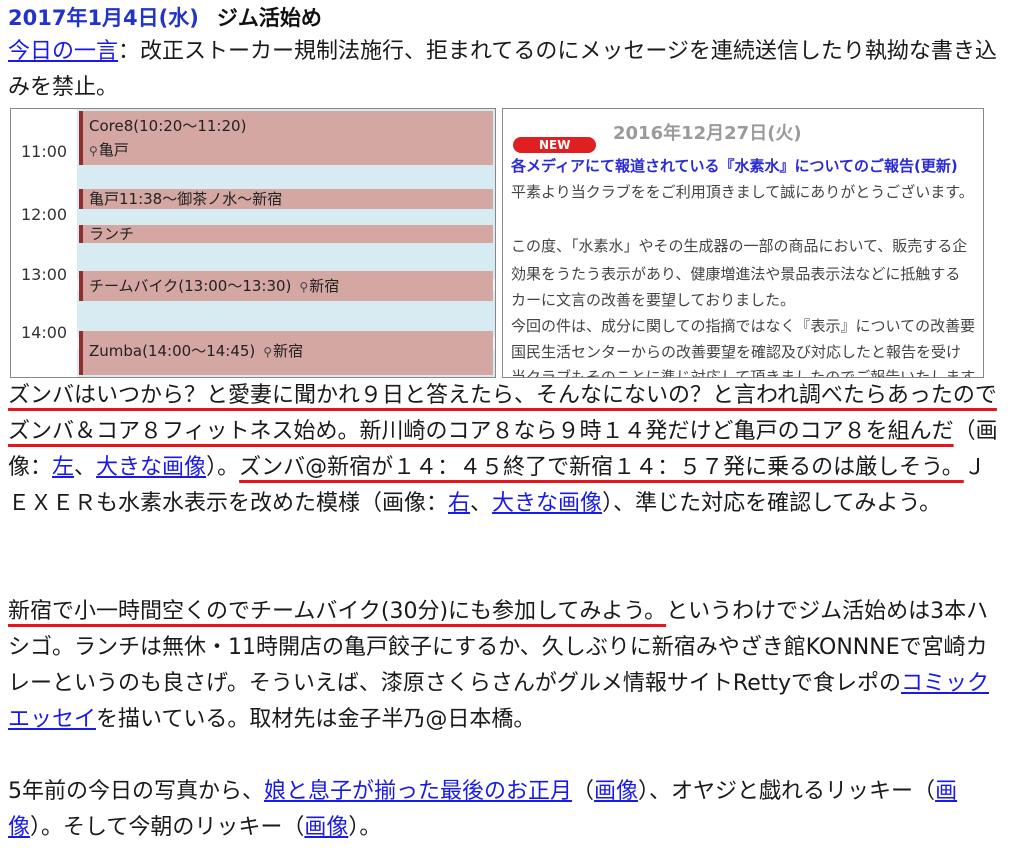 The width and height of the screenshot is (1010, 856). Describe the element at coordinates (44, 214) in the screenshot. I see `time-label: 12:00` at that location.